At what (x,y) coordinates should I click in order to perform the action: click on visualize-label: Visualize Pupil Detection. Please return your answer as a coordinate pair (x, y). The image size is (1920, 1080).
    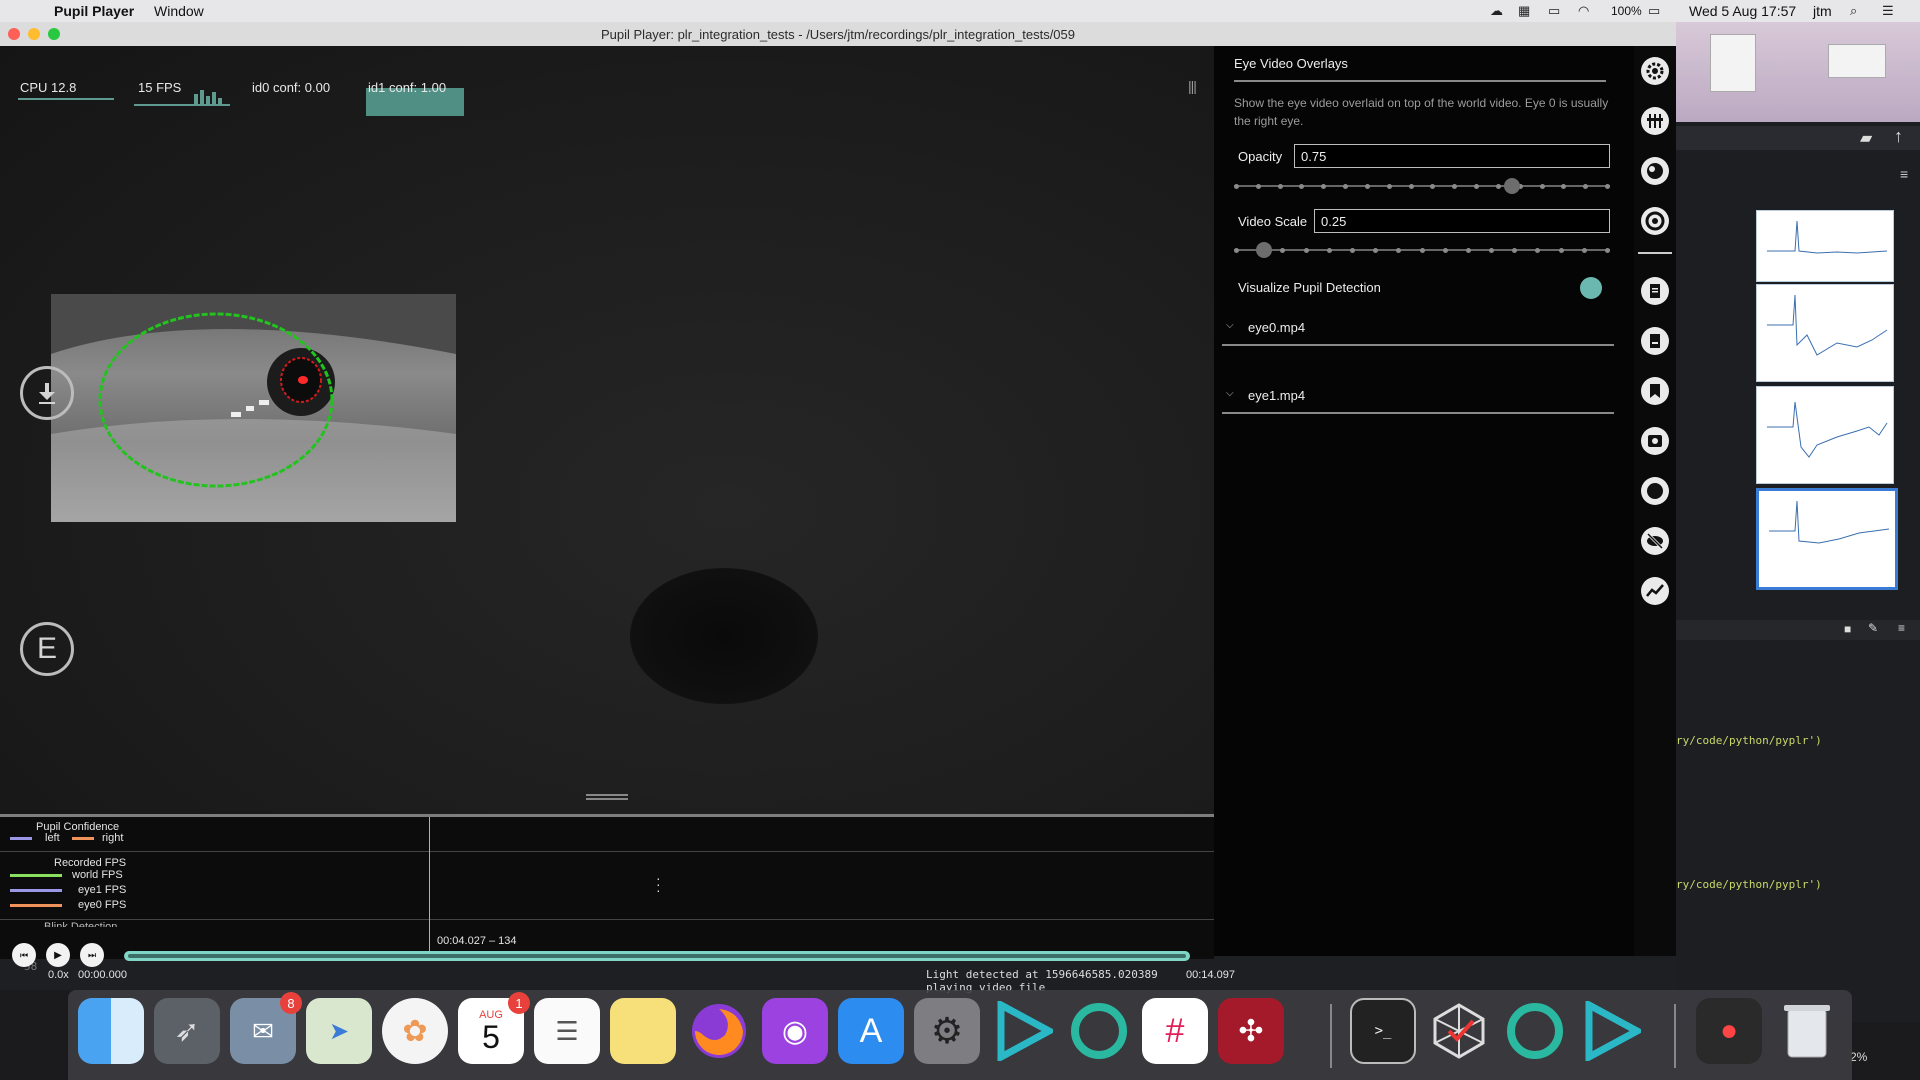
    Looking at the image, I should click on (1309, 287).